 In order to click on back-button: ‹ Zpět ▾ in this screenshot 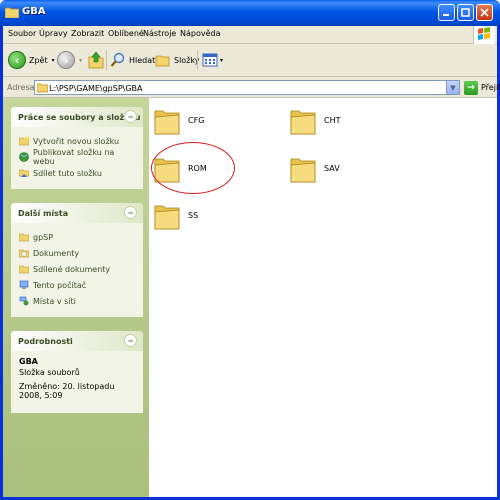, I will do `click(31, 60)`.